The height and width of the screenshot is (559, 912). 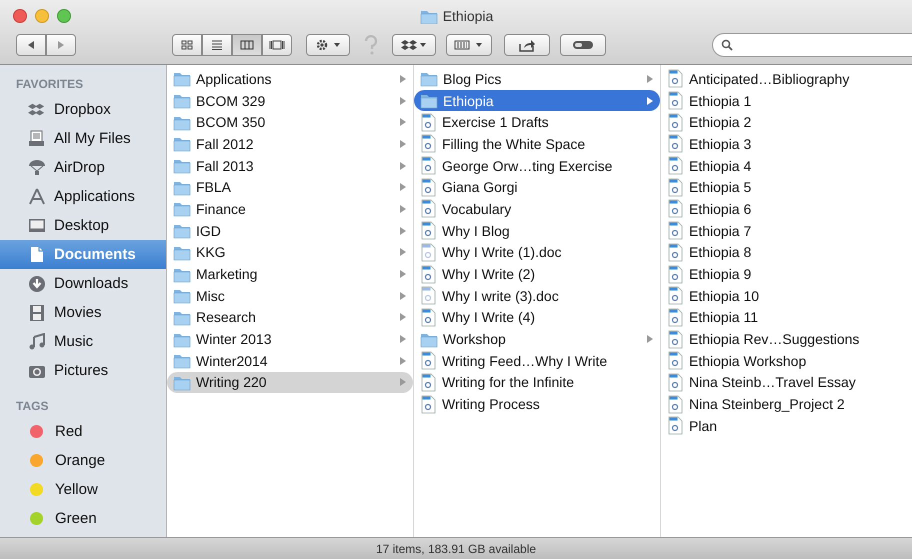 What do you see at coordinates (537, 231) in the screenshot?
I see `file-item: Why I Blog` at bounding box center [537, 231].